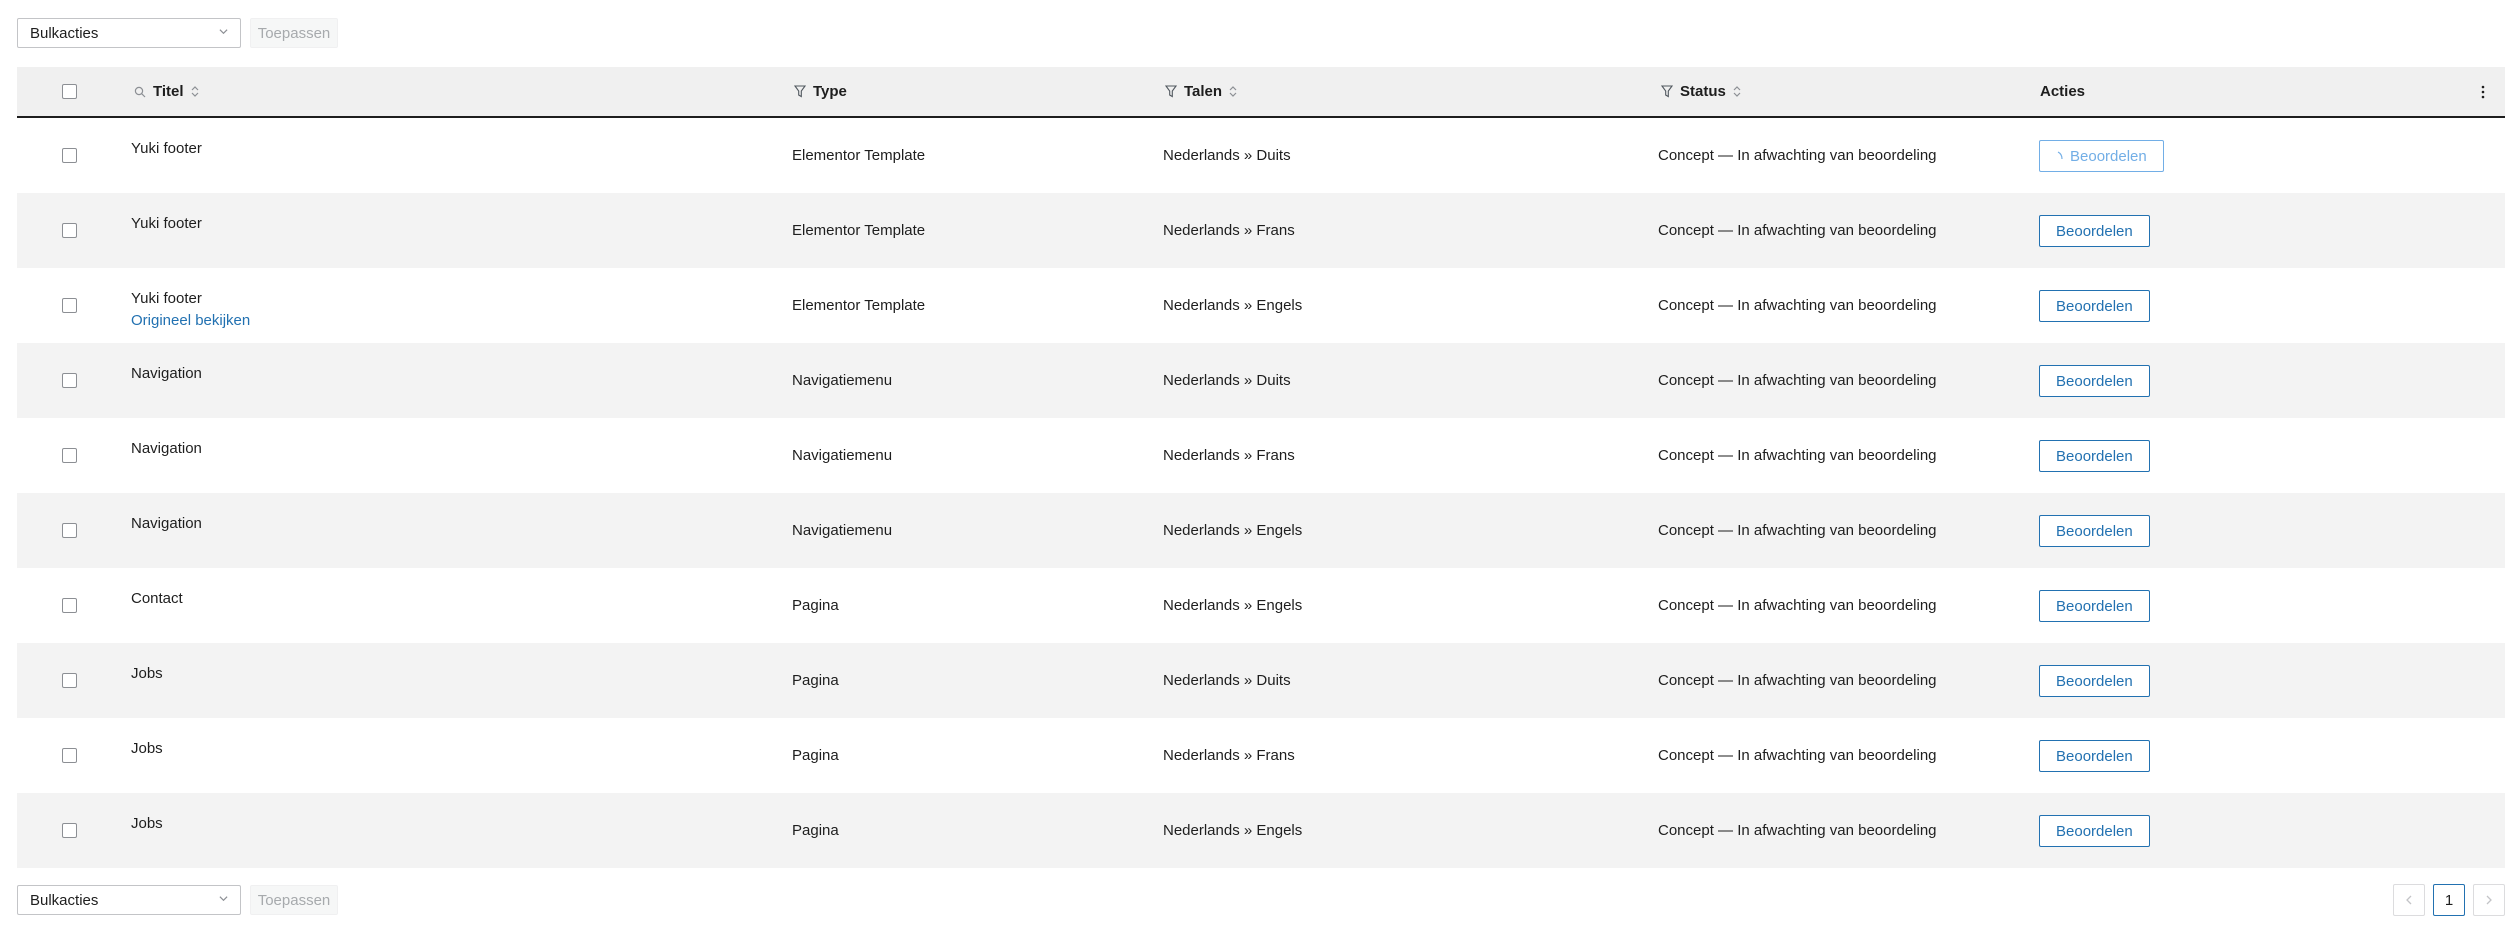  I want to click on column-header-type: Type, so click(820, 91).